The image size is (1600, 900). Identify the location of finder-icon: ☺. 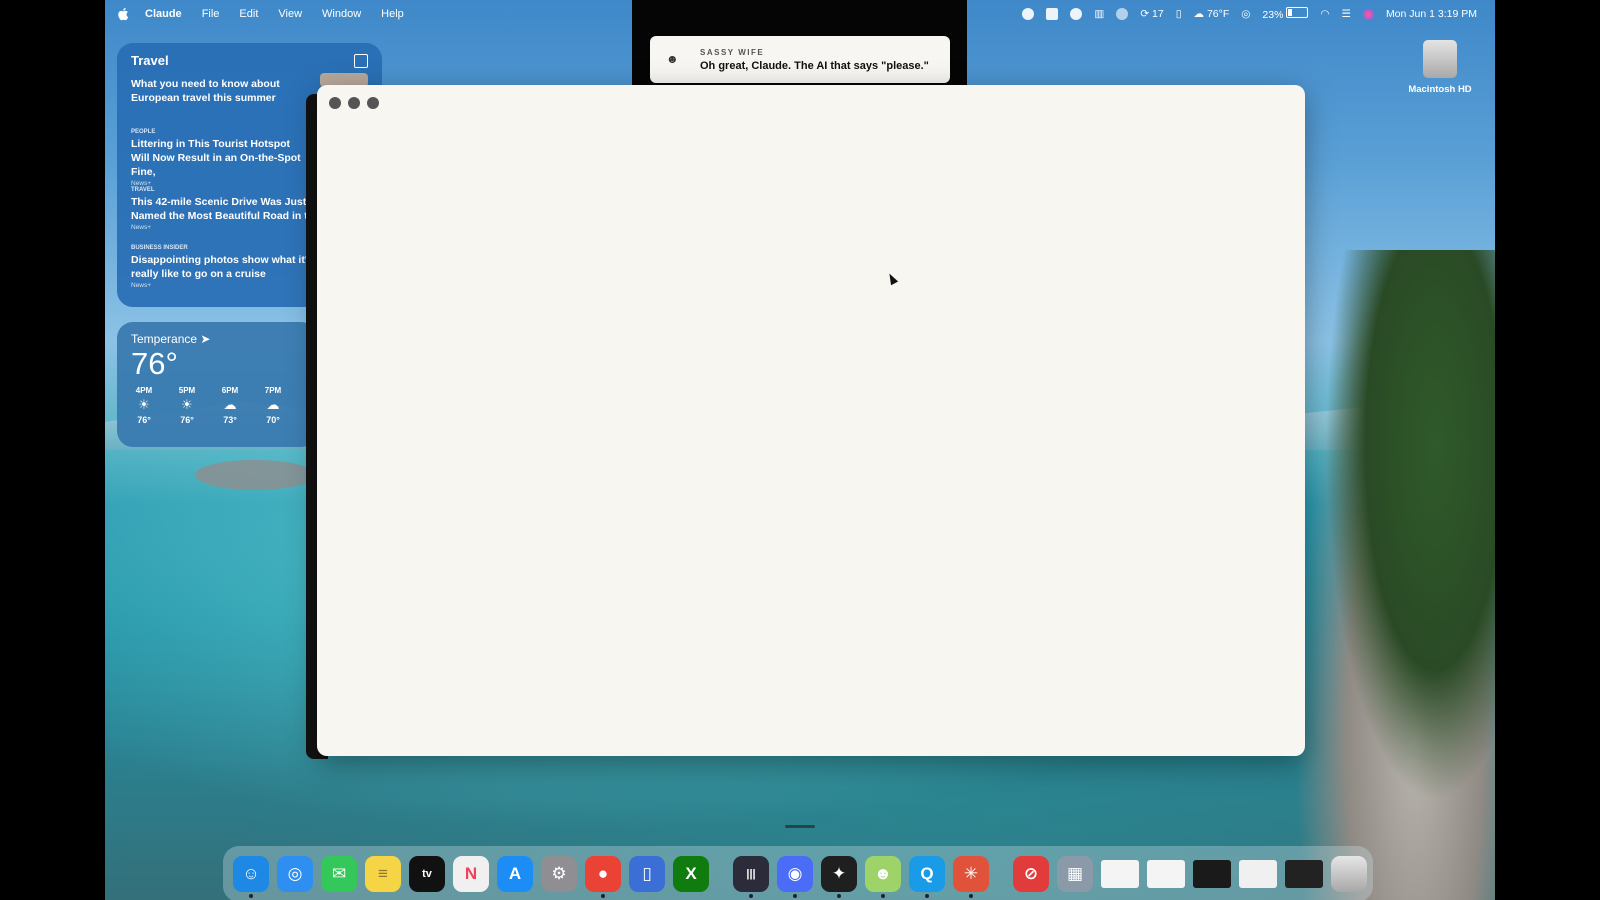
(251, 877).